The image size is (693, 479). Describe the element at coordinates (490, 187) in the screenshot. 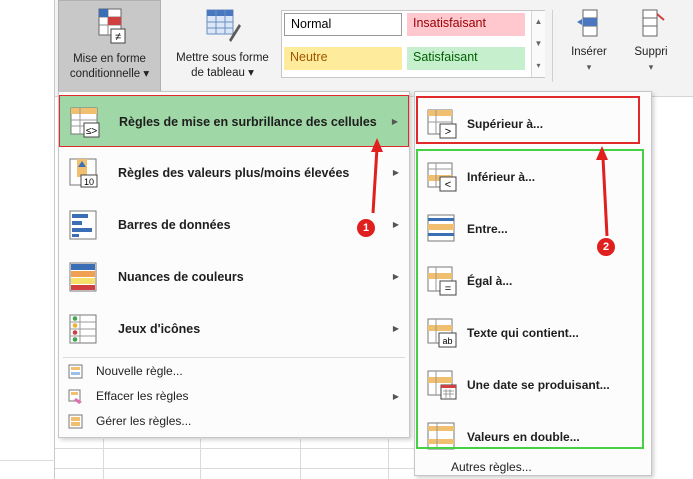

I see `annotation-arrows` at that location.